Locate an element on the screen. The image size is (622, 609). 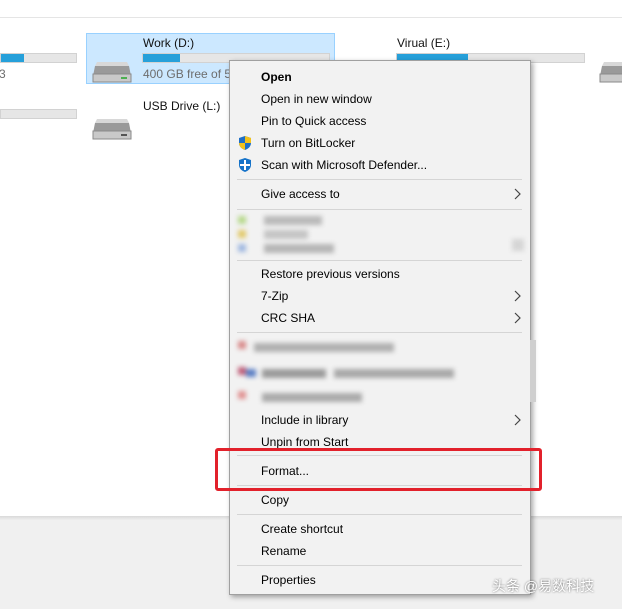
shield-icon is located at coordinates (245, 143).